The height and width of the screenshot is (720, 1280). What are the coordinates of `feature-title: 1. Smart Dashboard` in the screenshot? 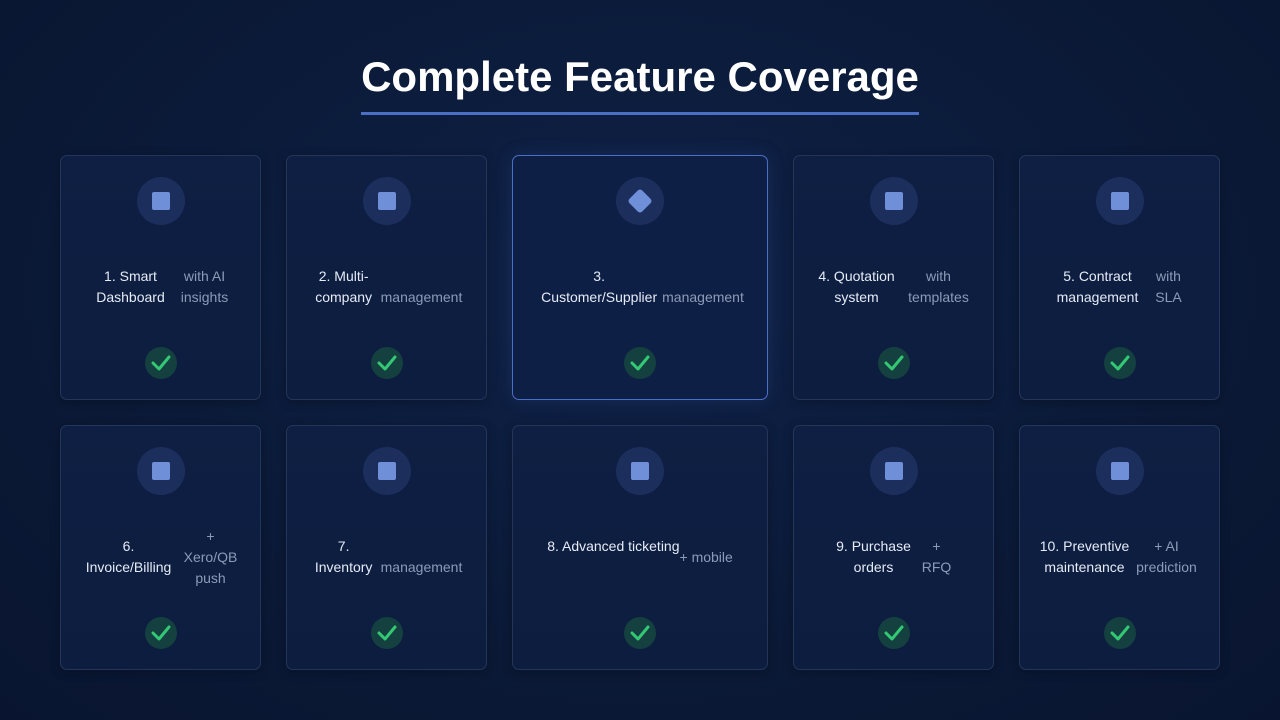 It's located at (130, 286).